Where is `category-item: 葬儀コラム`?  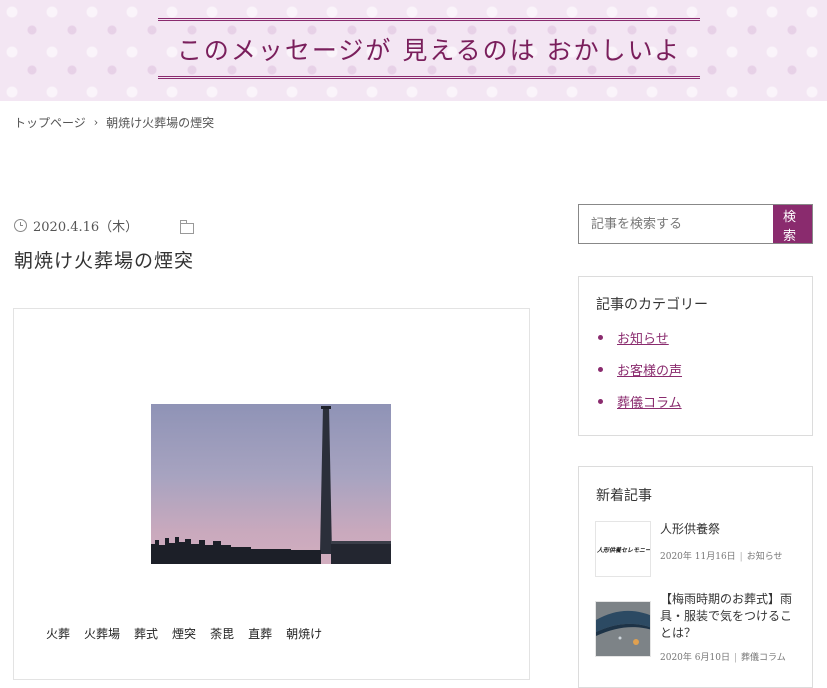
category-item: 葬儀コラム is located at coordinates (640, 401).